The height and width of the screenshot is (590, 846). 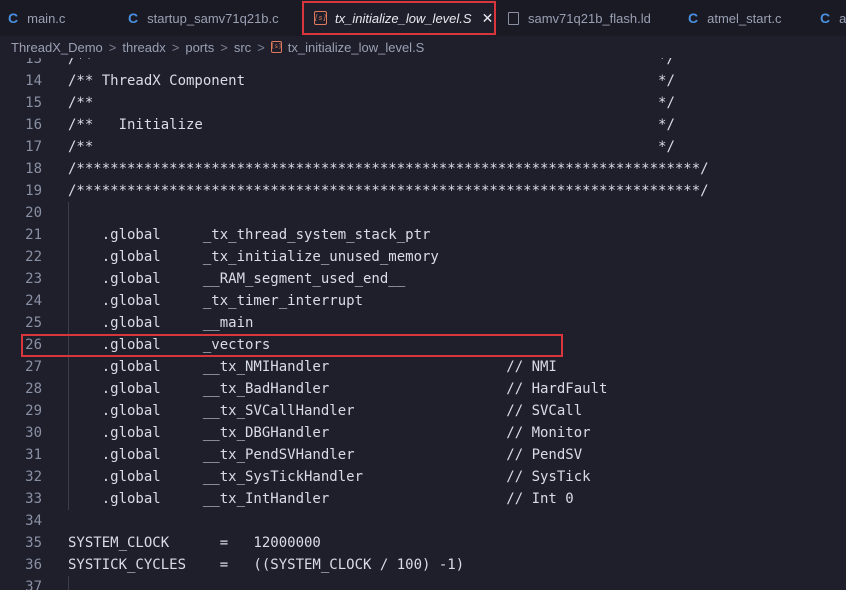 I want to click on line-number: 32, so click(x=33, y=477).